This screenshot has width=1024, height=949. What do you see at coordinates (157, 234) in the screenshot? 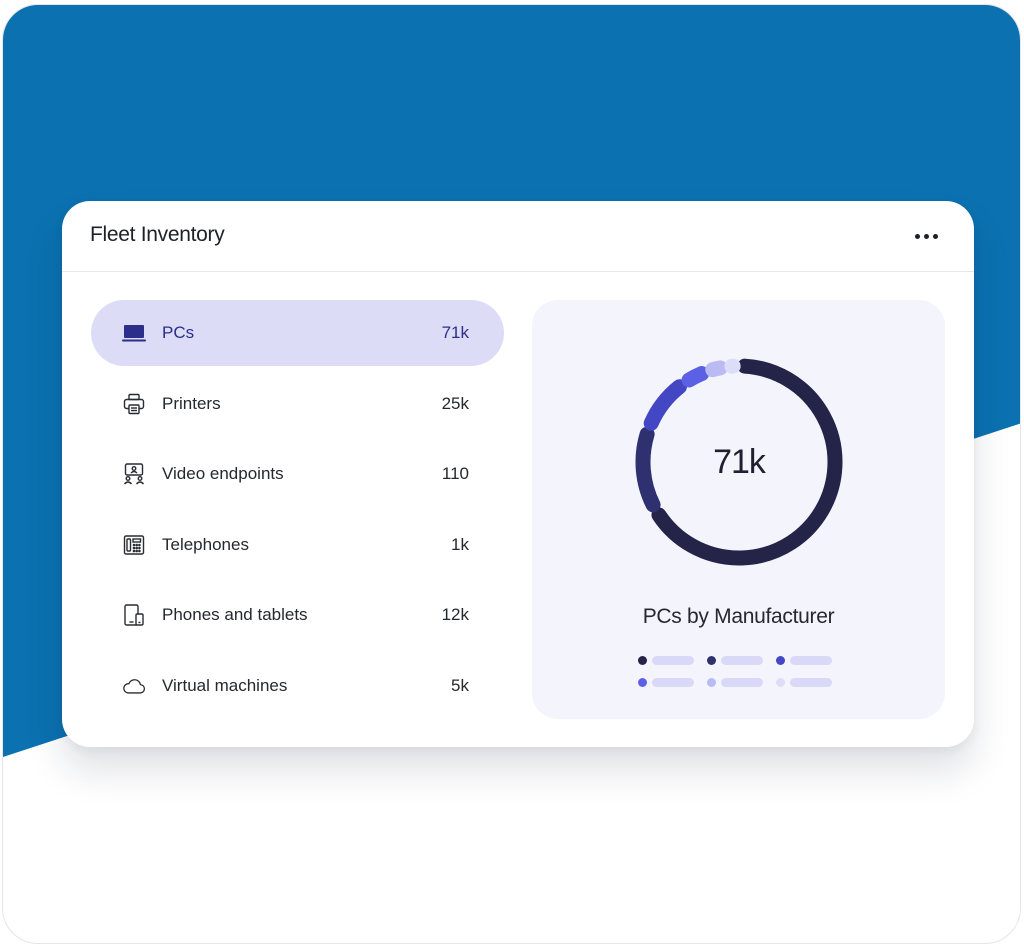
I see `card-title: Fleet Inventory` at bounding box center [157, 234].